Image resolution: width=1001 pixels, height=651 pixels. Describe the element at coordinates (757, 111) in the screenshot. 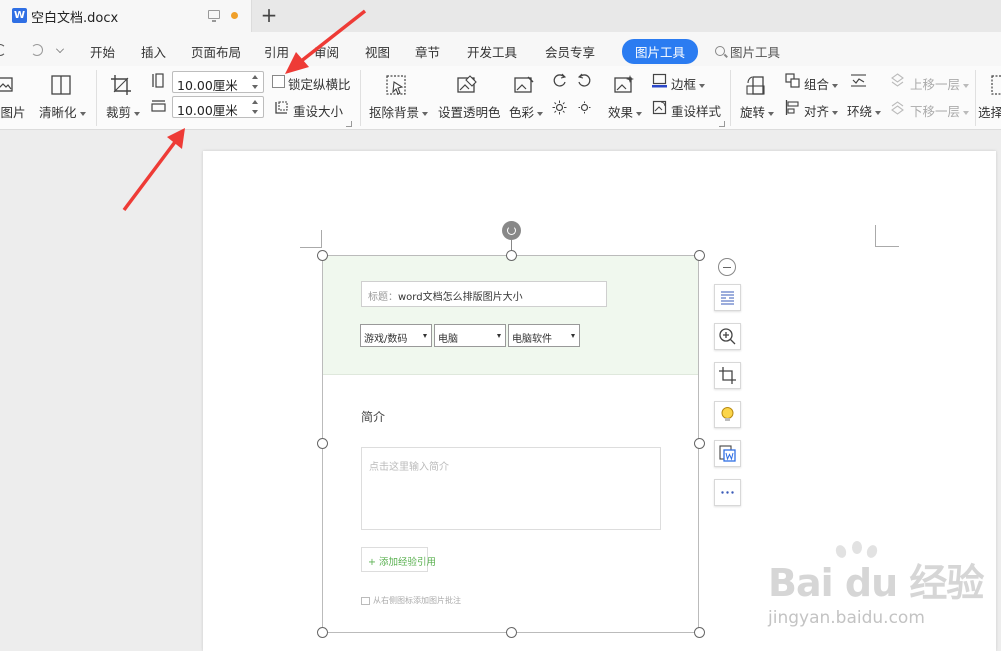

I see `rotate-button: 旋转` at that location.